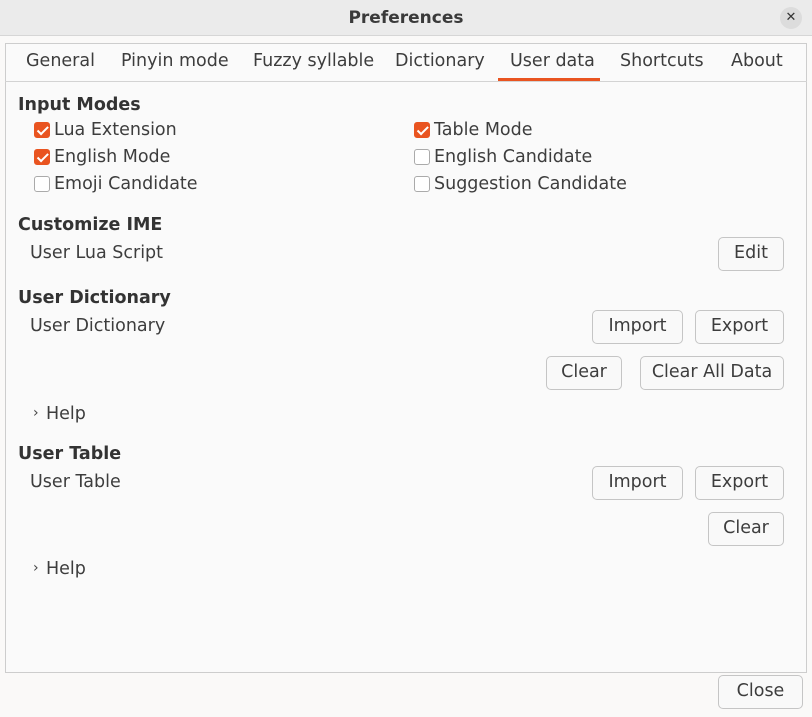  What do you see at coordinates (751, 254) in the screenshot?
I see `edit-lua-script-button: Edit` at bounding box center [751, 254].